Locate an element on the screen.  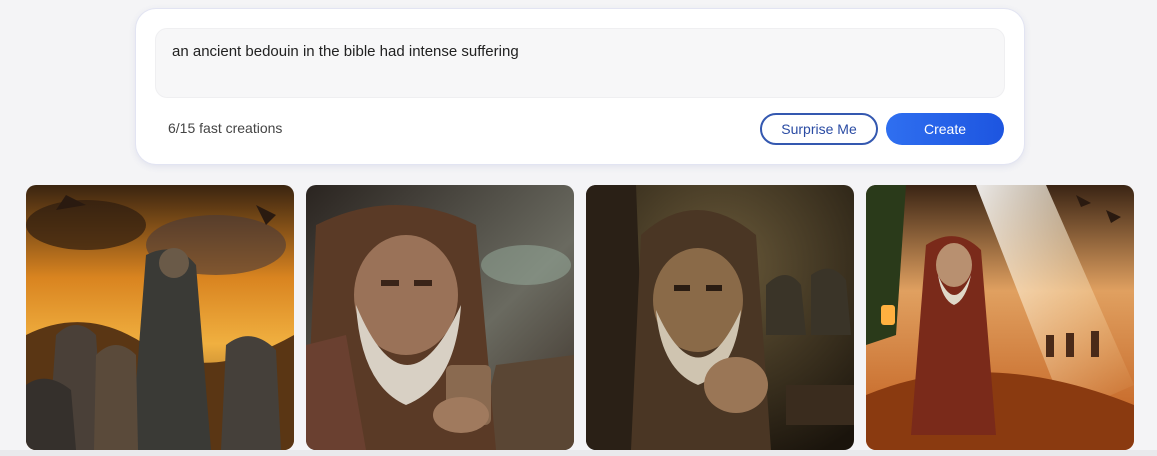
generated-image-3-art is located at coordinates (720, 317).